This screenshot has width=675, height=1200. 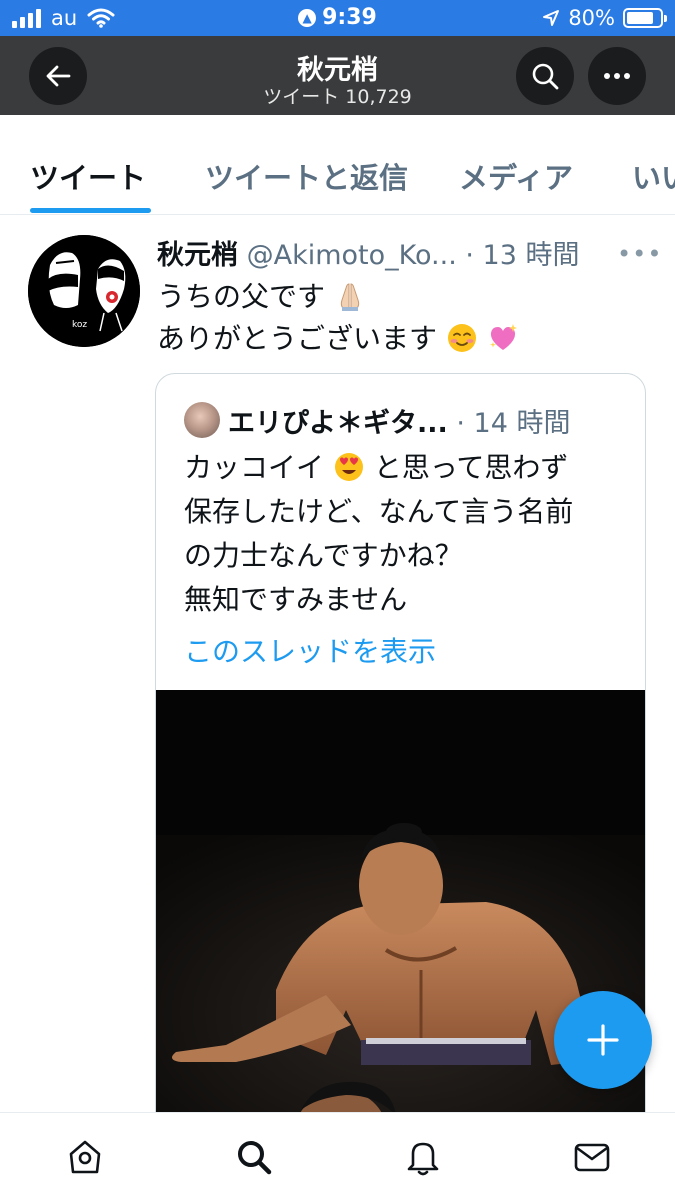 What do you see at coordinates (350, 297) in the screenshot?
I see `folded-hands-emoji-icon` at bounding box center [350, 297].